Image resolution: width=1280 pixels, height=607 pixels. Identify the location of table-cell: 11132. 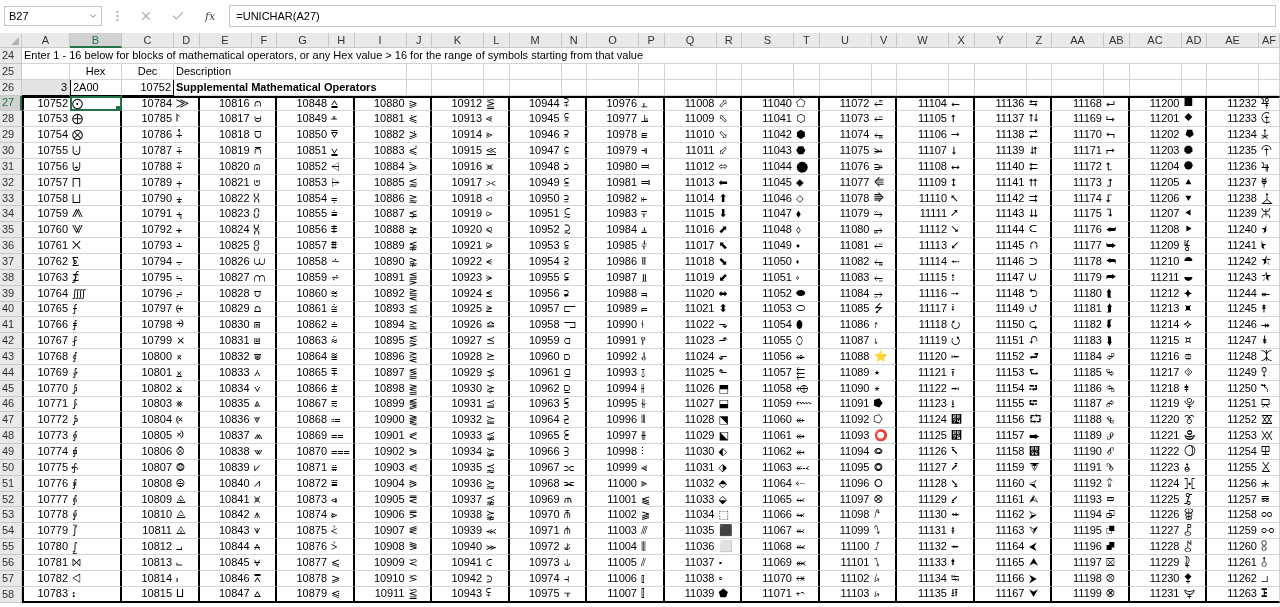
(923, 547).